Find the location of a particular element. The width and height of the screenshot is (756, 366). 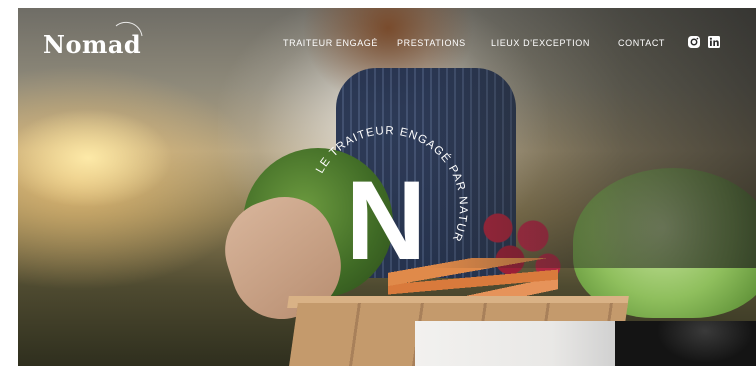

hero-emblem: LE TRAITEUR ENGAGÉ PAR NATURE N is located at coordinates (384, 197).